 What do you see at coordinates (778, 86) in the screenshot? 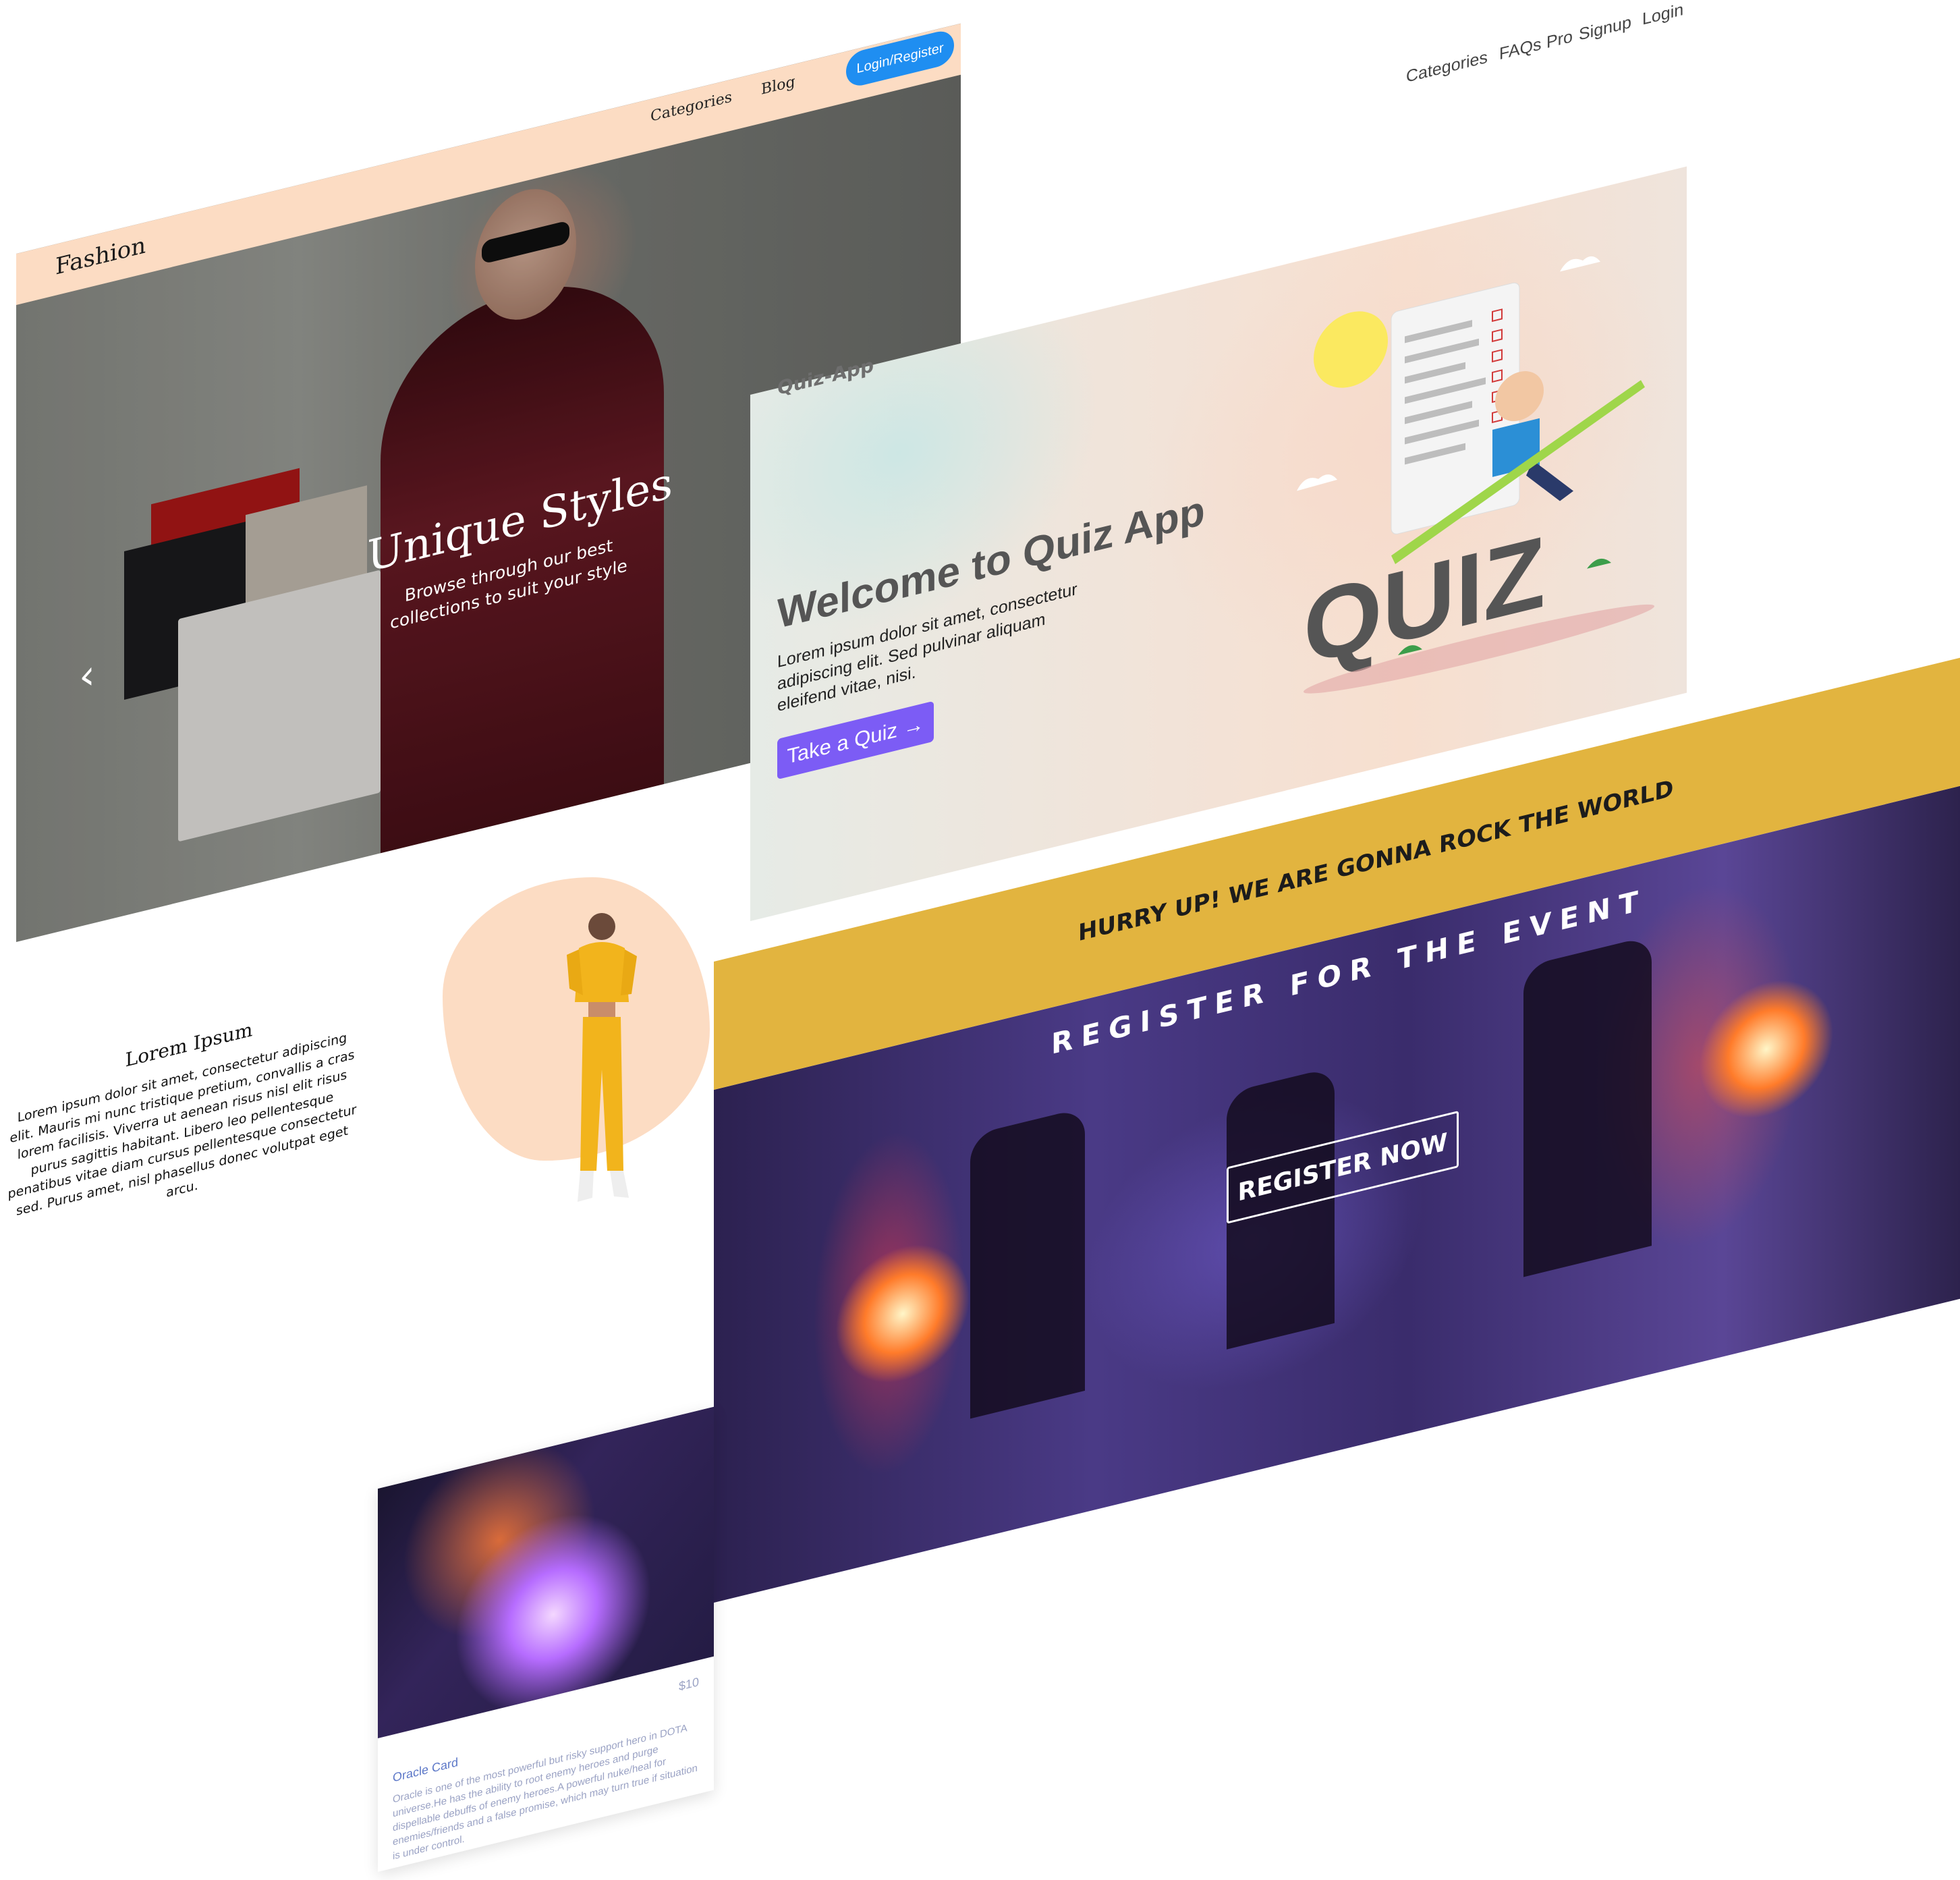
I see `nav-link-blog: Blog` at bounding box center [778, 86].